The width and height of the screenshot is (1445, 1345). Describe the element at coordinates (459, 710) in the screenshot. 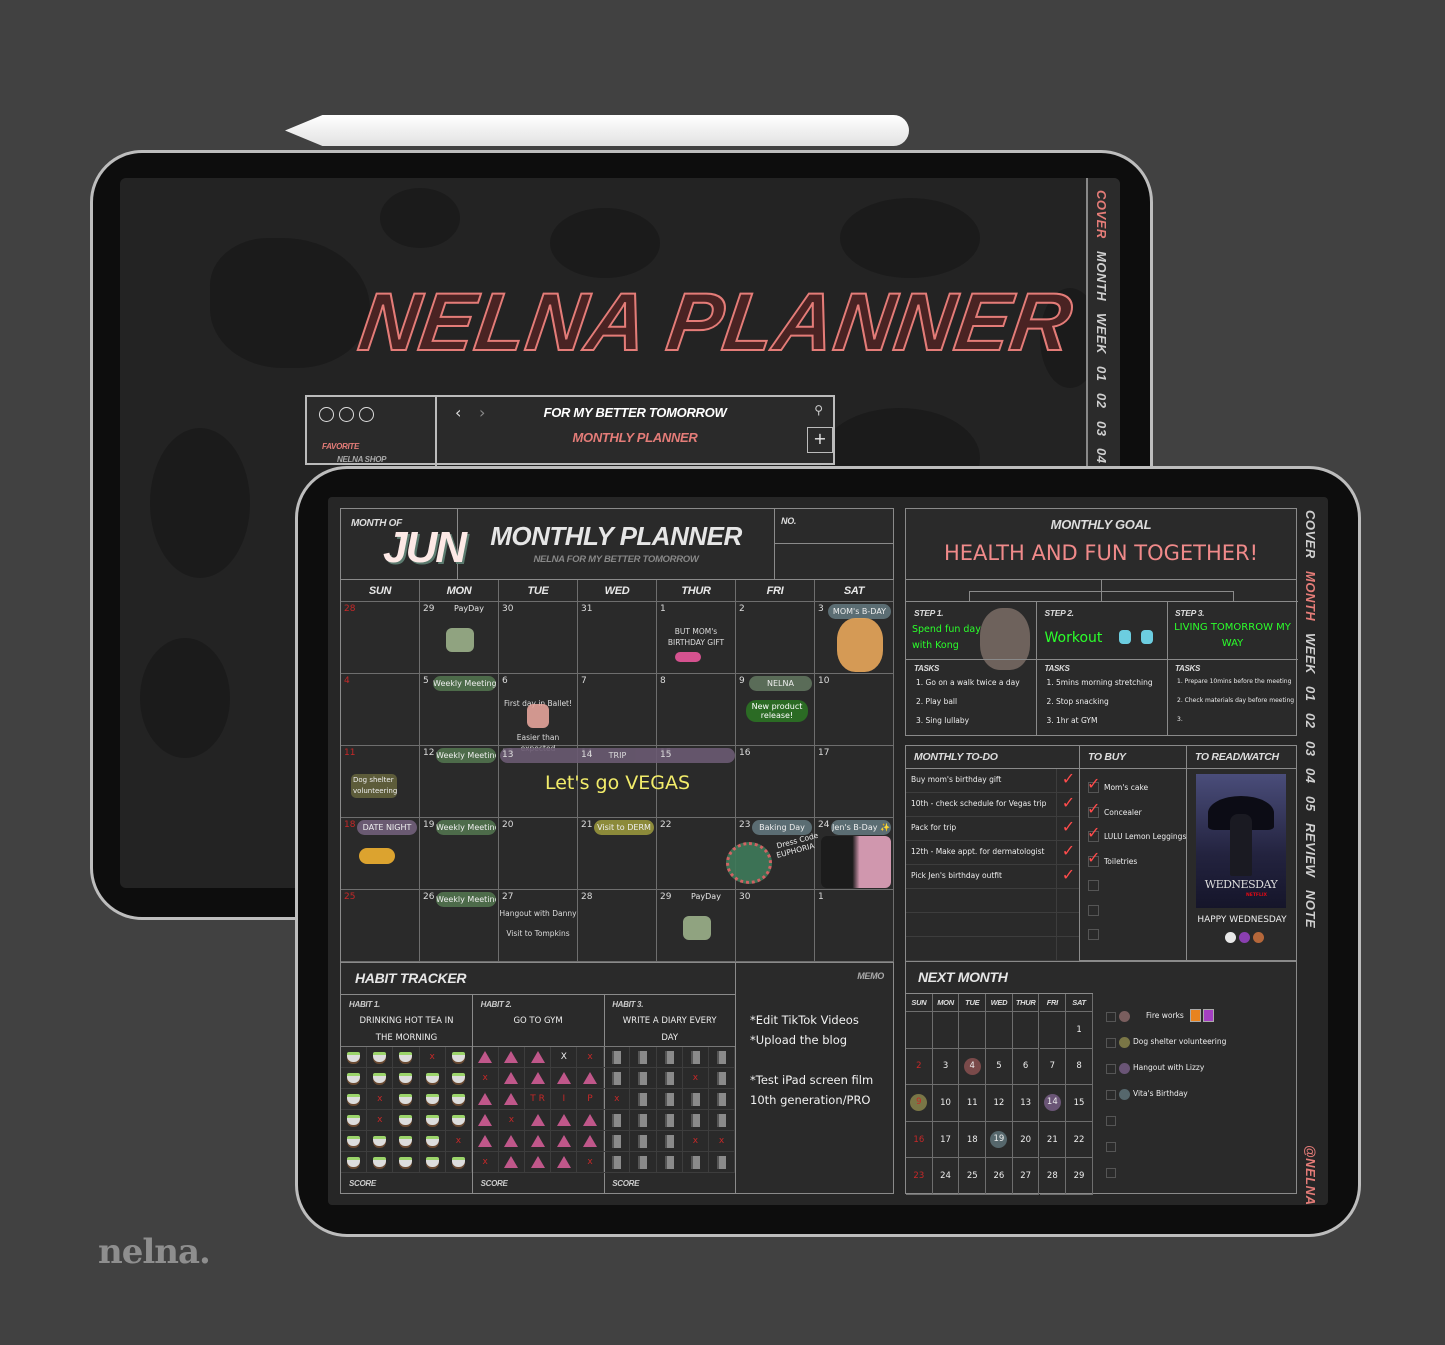

I see `day-cell: 5 Weekly Meeting` at that location.